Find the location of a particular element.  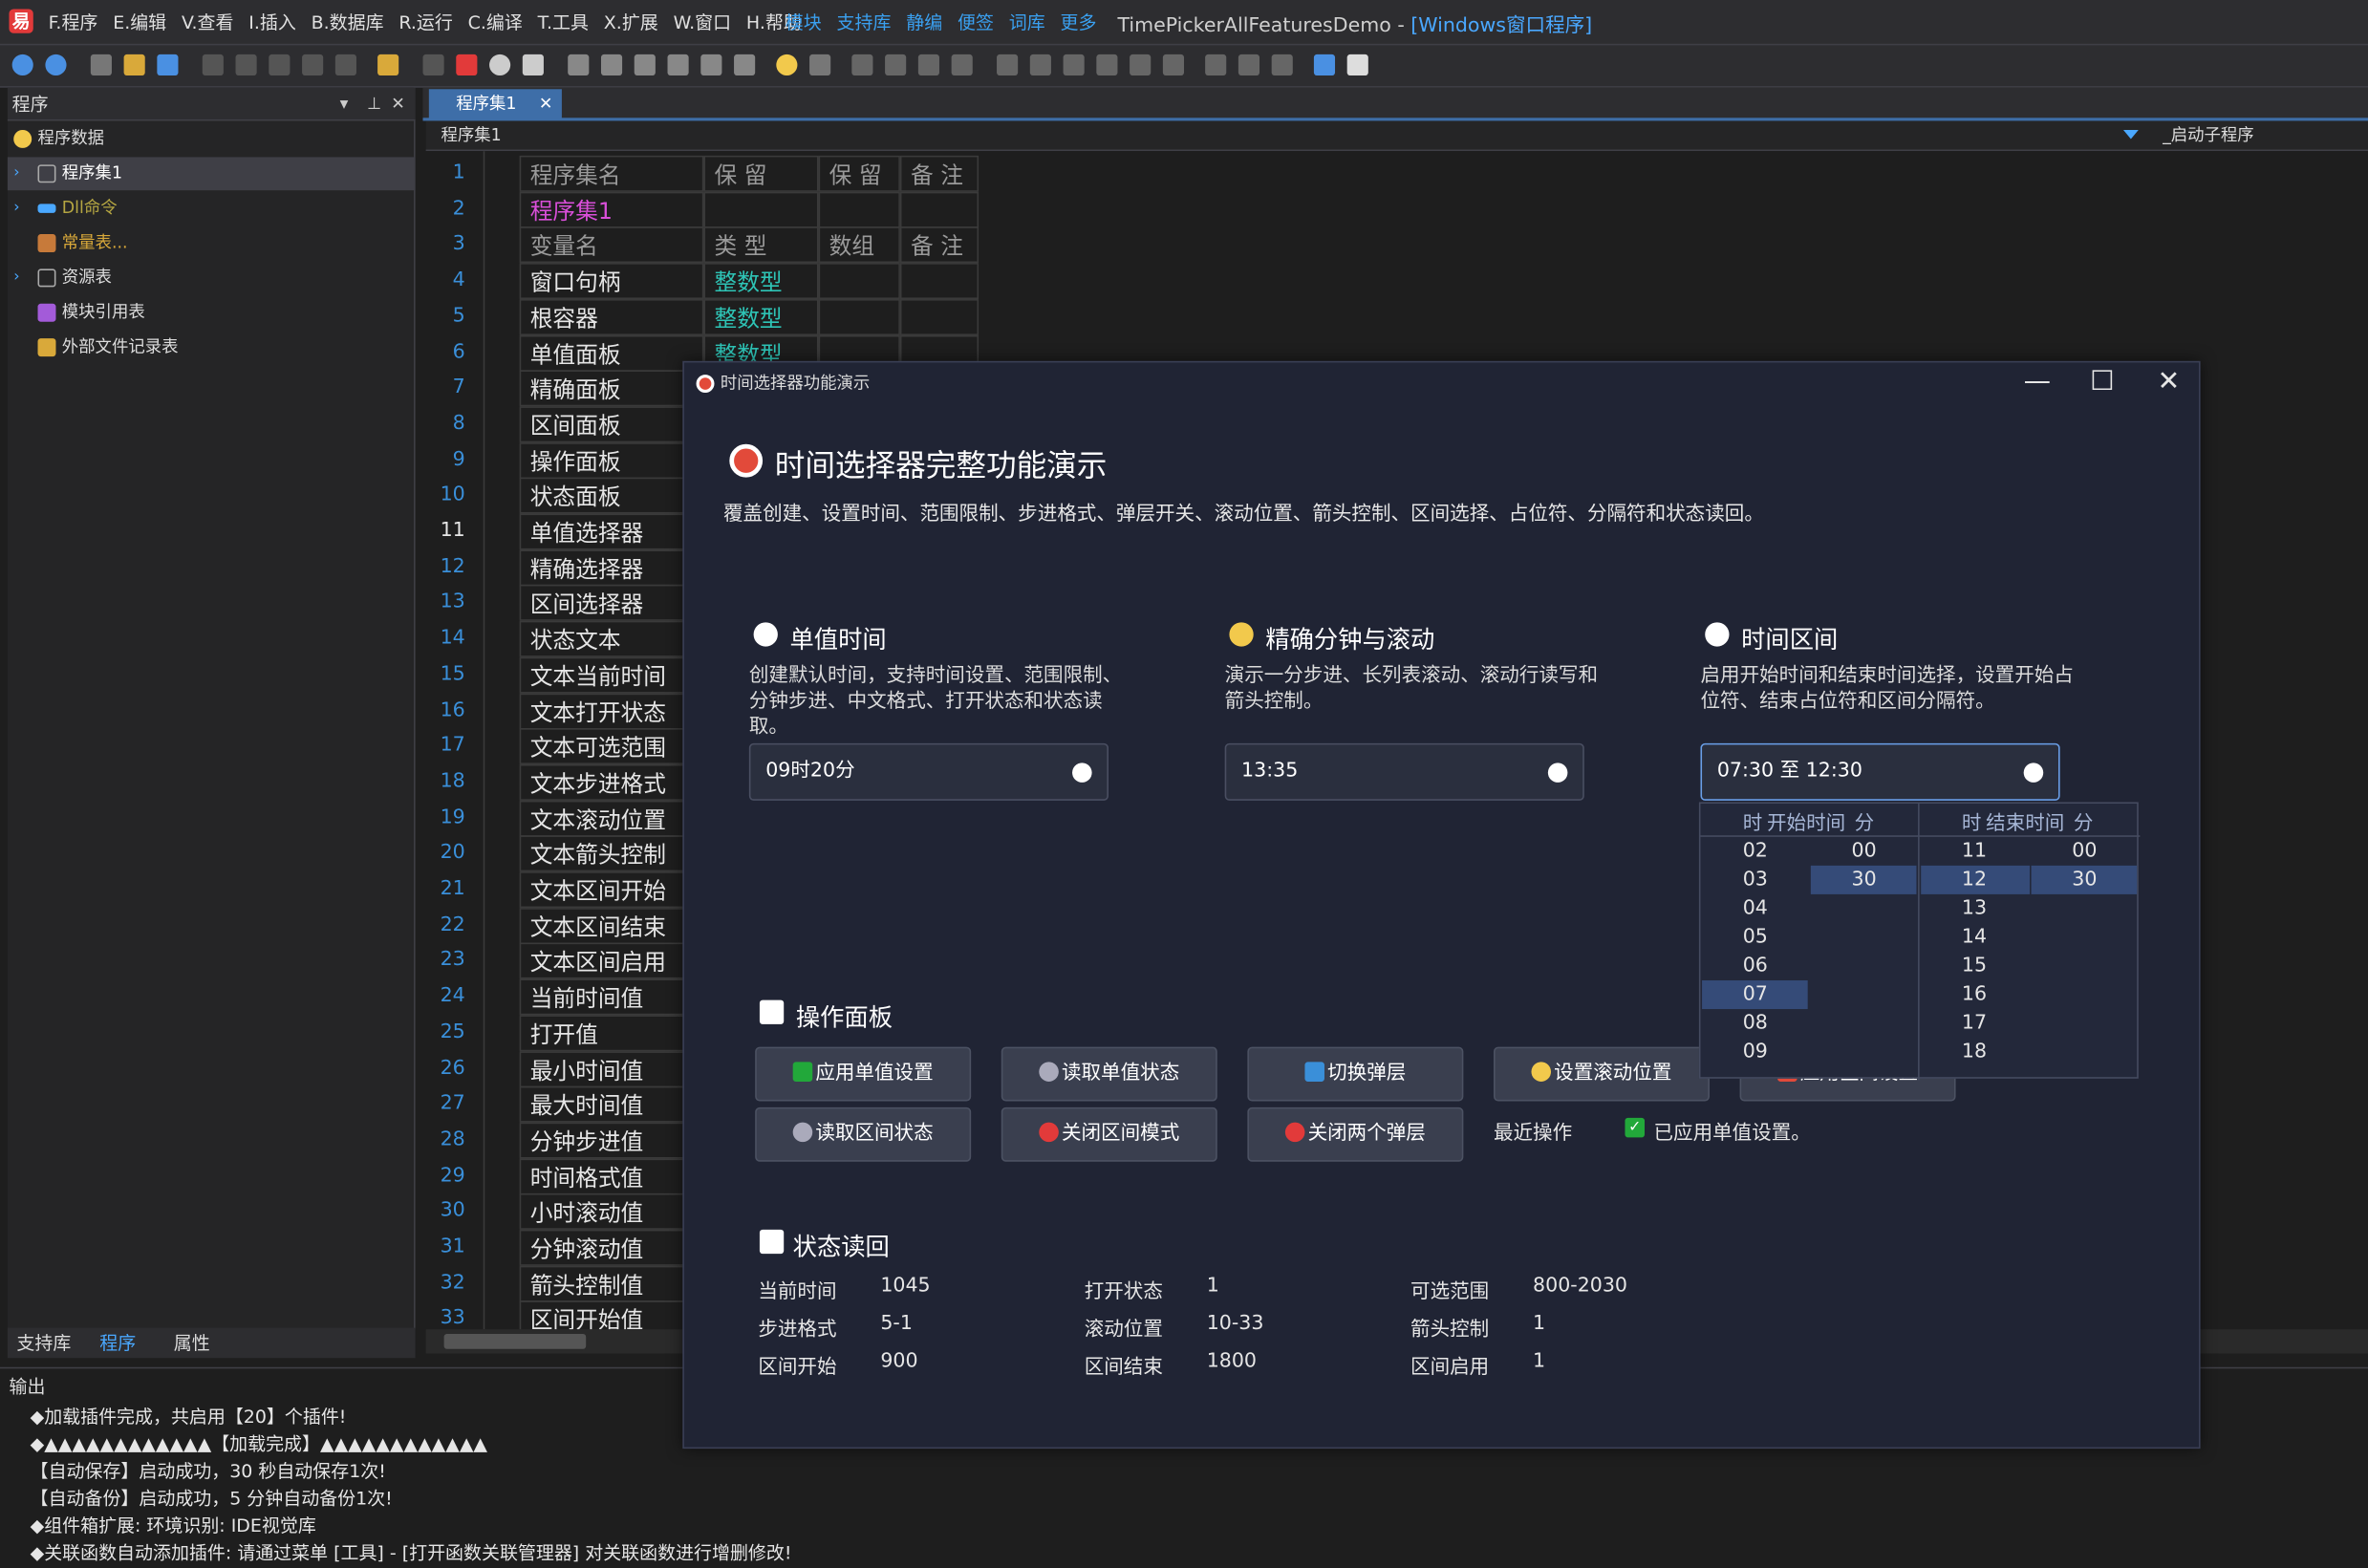

table-cell: 文本当前时间 is located at coordinates (611, 675).